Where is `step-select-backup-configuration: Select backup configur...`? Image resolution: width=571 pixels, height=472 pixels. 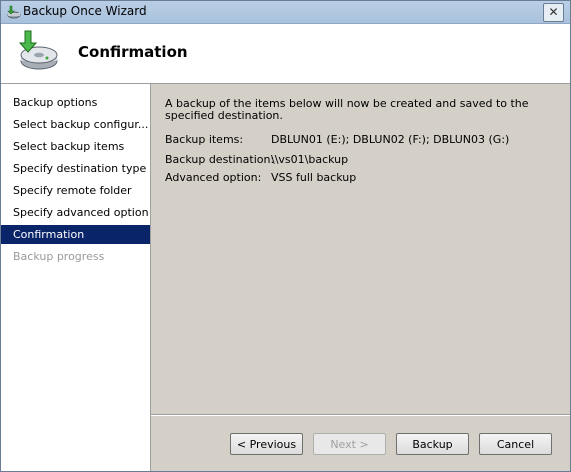
step-select-backup-configuration: Select backup configur... is located at coordinates (75, 124).